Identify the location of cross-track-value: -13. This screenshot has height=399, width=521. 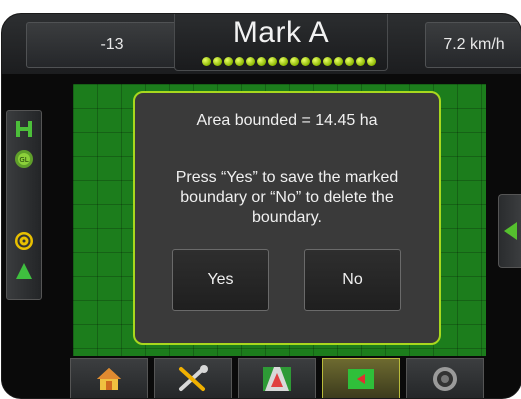
(112, 44).